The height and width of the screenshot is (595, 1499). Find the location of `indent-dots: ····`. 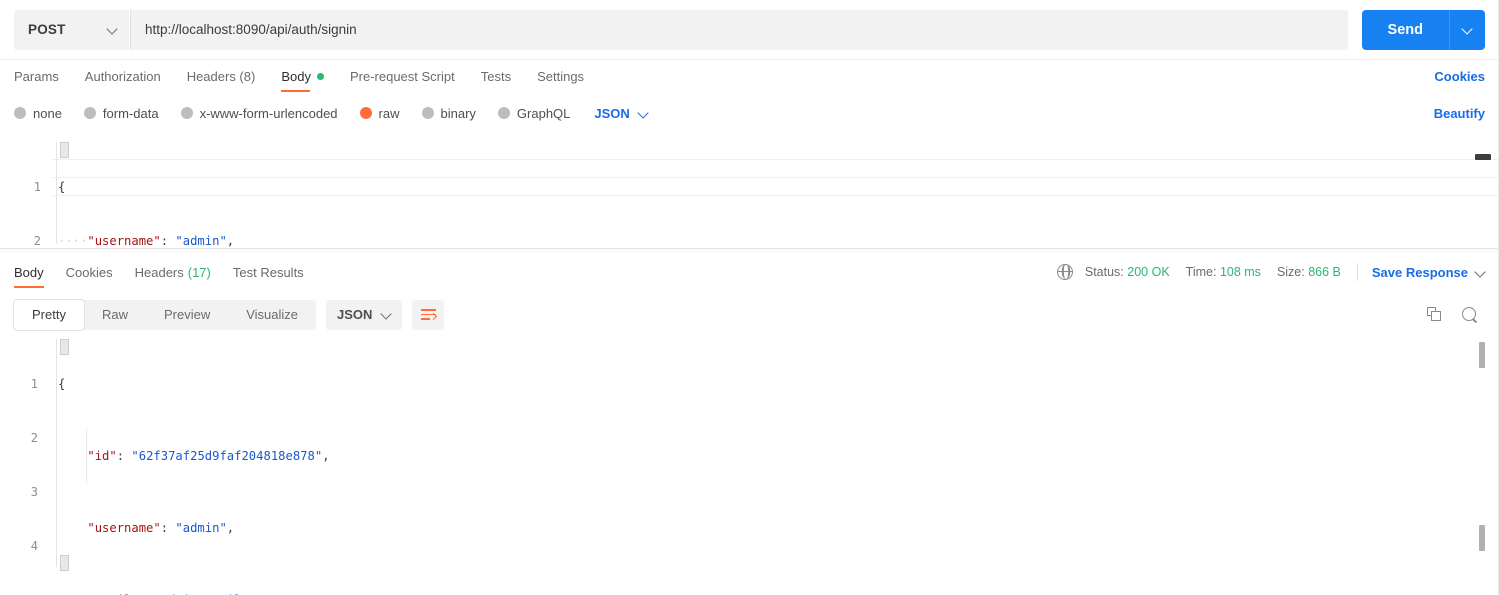

indent-dots: ···· is located at coordinates (73, 241).